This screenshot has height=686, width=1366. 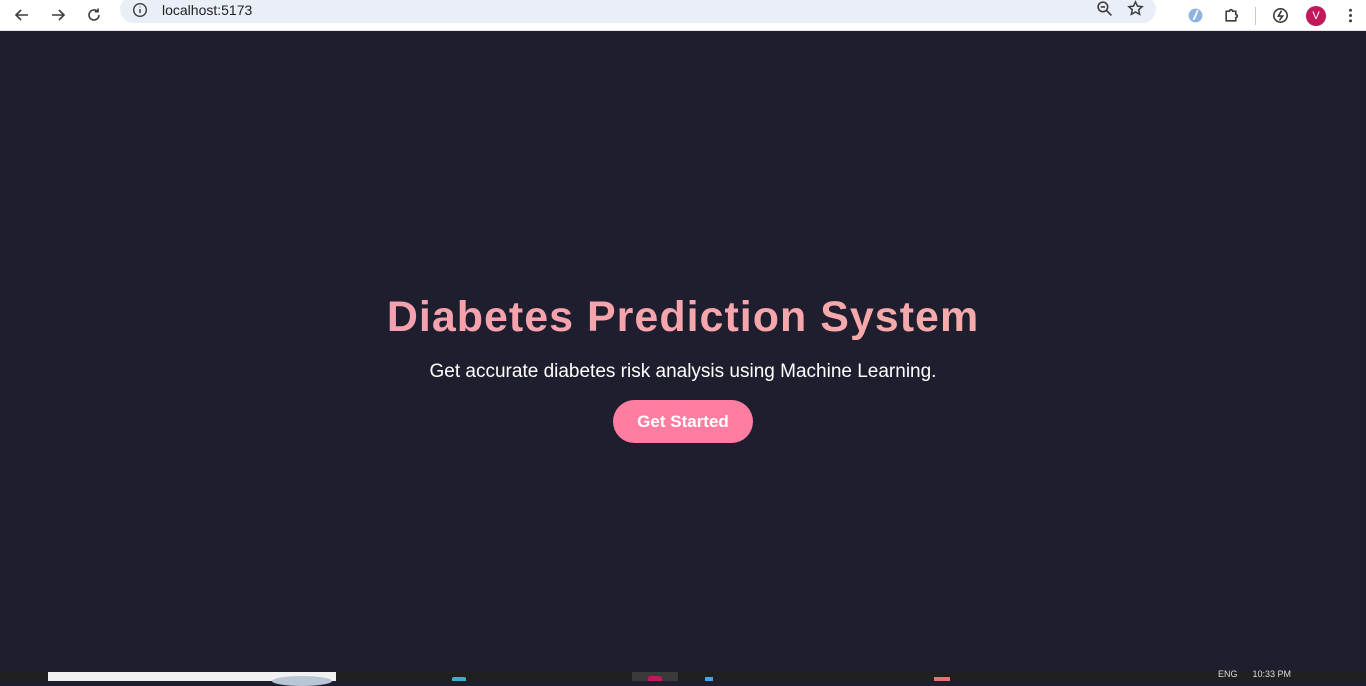 I want to click on forward-button, so click(x=58, y=15).